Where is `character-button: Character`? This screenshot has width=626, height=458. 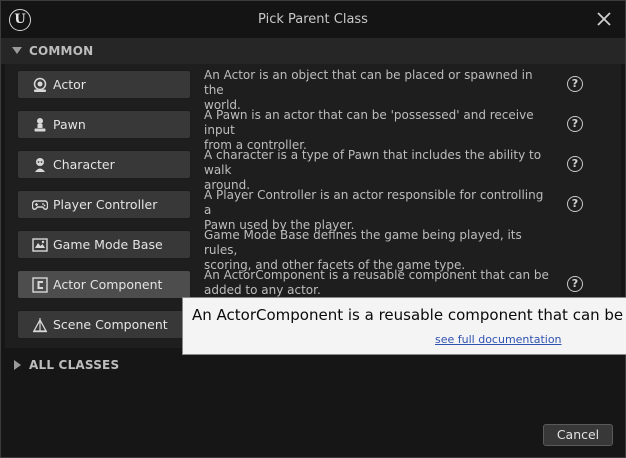 character-button: Character is located at coordinates (104, 164).